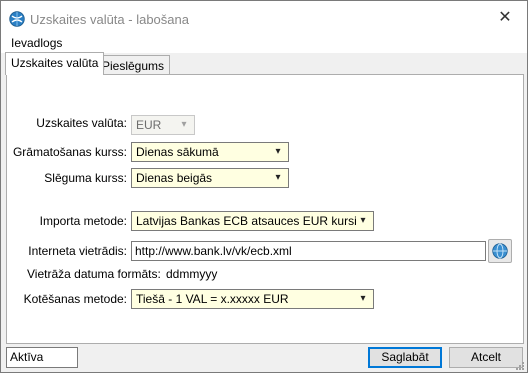  I want to click on website-value: http://www.bank.lv/vk/ecb.xml, so click(213, 251).